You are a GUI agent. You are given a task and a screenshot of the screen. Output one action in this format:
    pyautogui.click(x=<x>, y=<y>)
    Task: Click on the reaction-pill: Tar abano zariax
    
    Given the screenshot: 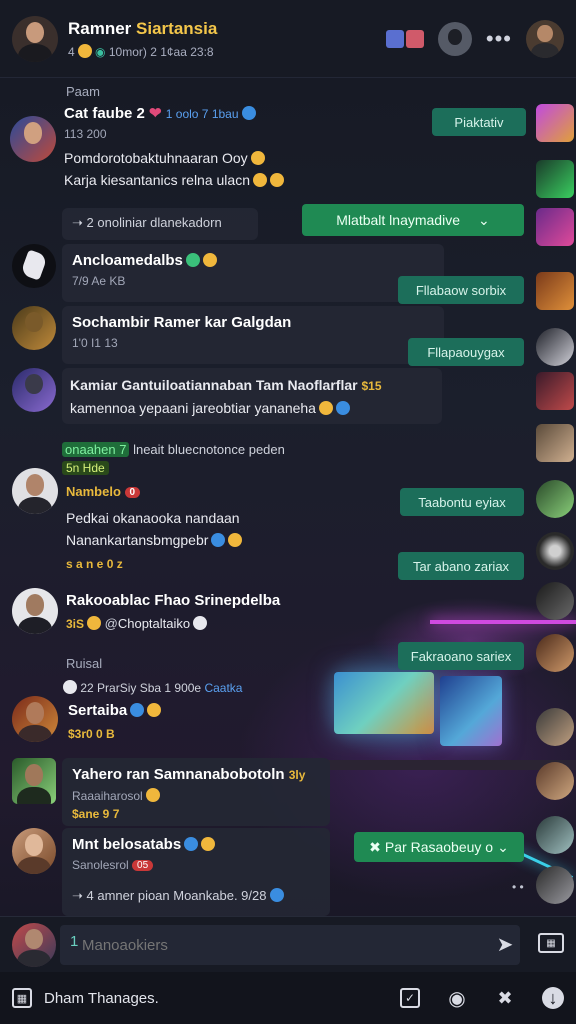 What is the action you would take?
    pyautogui.click(x=461, y=566)
    